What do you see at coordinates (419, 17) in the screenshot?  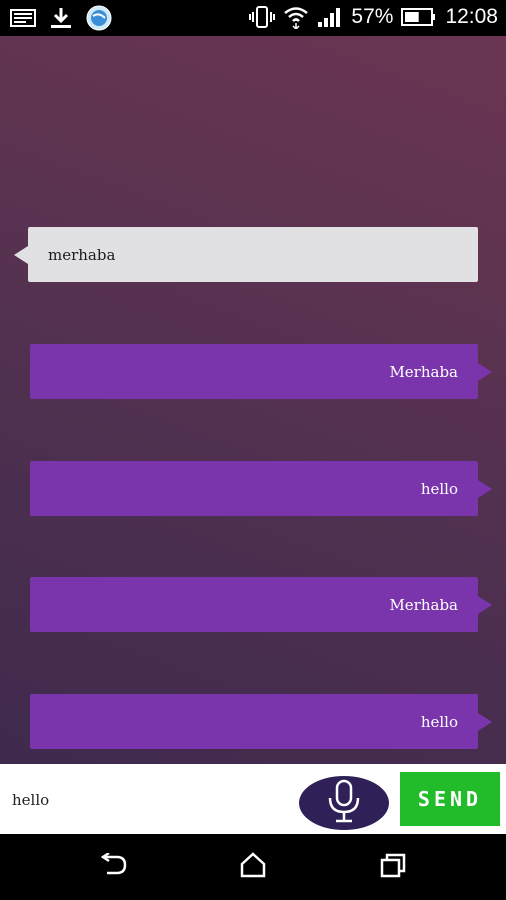 I see `battery-icon` at bounding box center [419, 17].